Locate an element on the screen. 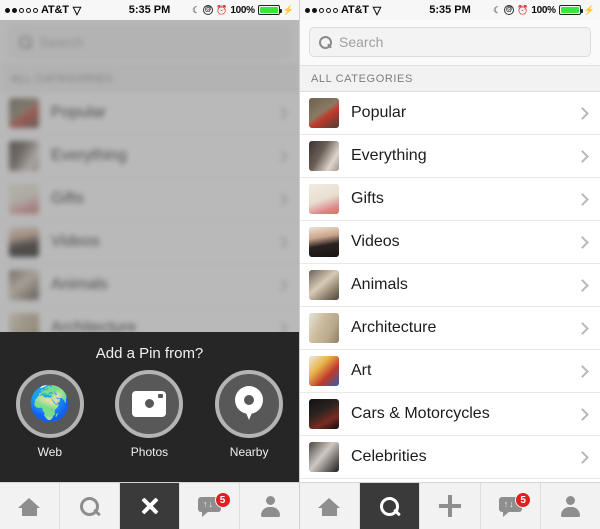 The image size is (600, 529). category-label: Architecture is located at coordinates (394, 327).